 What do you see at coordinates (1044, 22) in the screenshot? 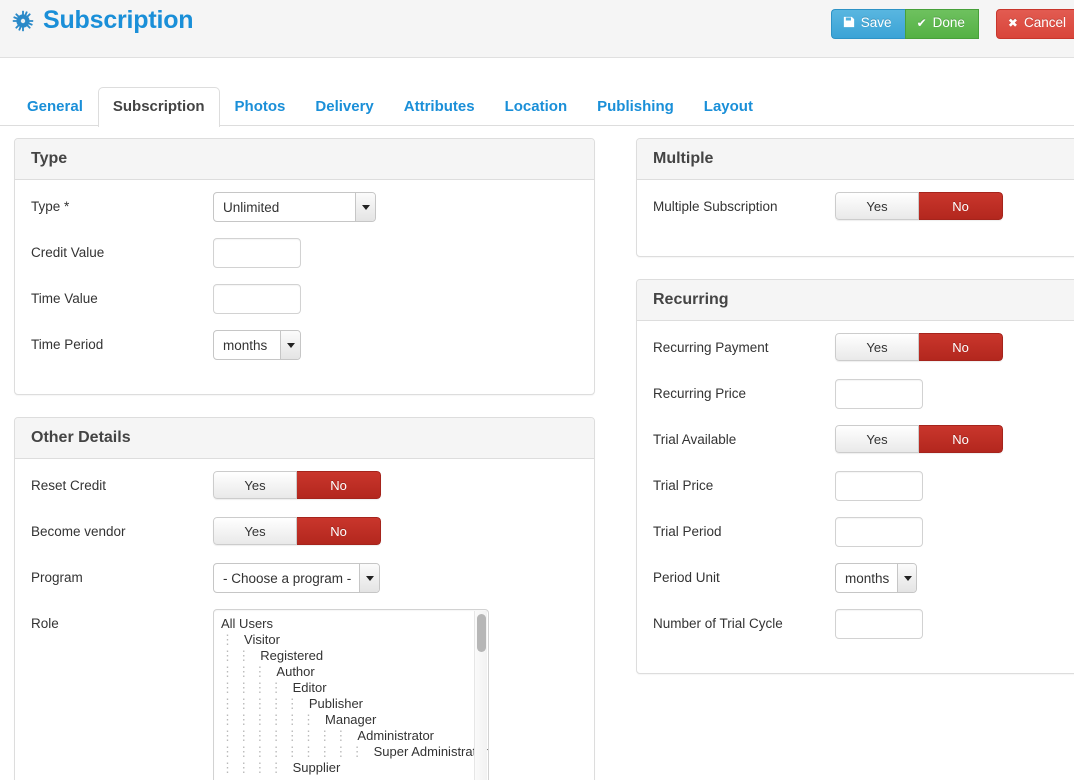
I see `cancel-button-label: Cancel` at bounding box center [1044, 22].